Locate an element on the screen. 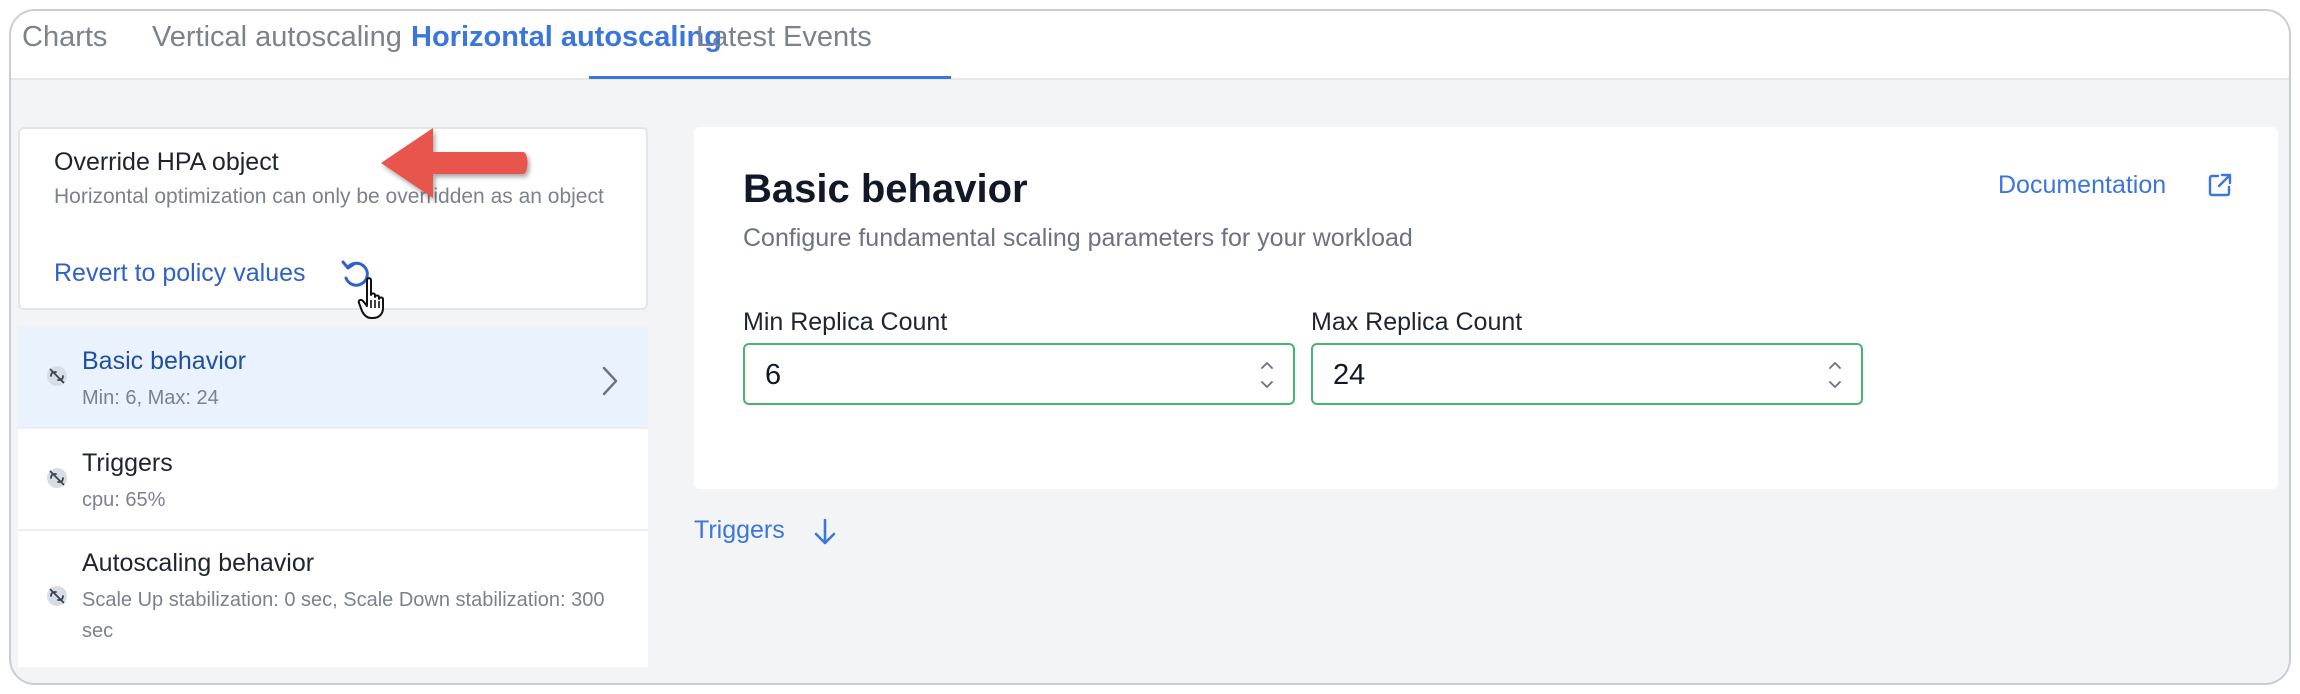 The image size is (2300, 694). nav-item-title: Triggers is located at coordinates (127, 463).